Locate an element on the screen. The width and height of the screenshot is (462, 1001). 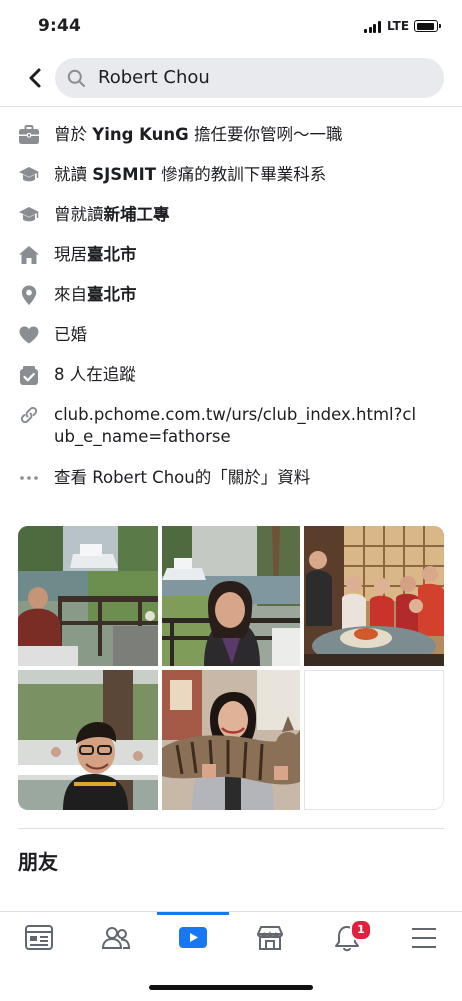
photo-woman-by-lake-image is located at coordinates (231, 596).